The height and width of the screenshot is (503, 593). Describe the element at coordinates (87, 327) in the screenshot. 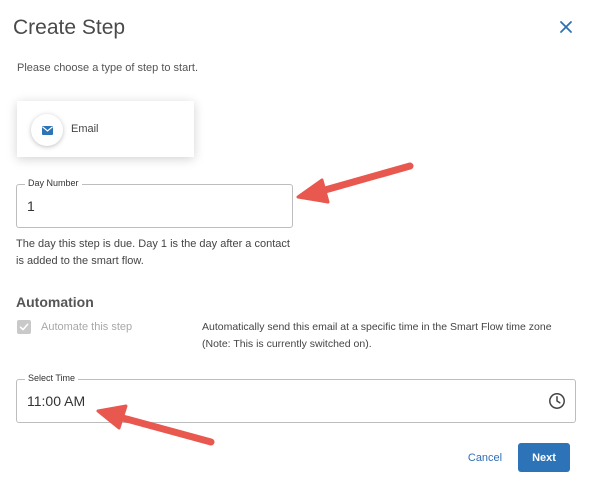

I see `automate-step-label: Automate this step` at that location.